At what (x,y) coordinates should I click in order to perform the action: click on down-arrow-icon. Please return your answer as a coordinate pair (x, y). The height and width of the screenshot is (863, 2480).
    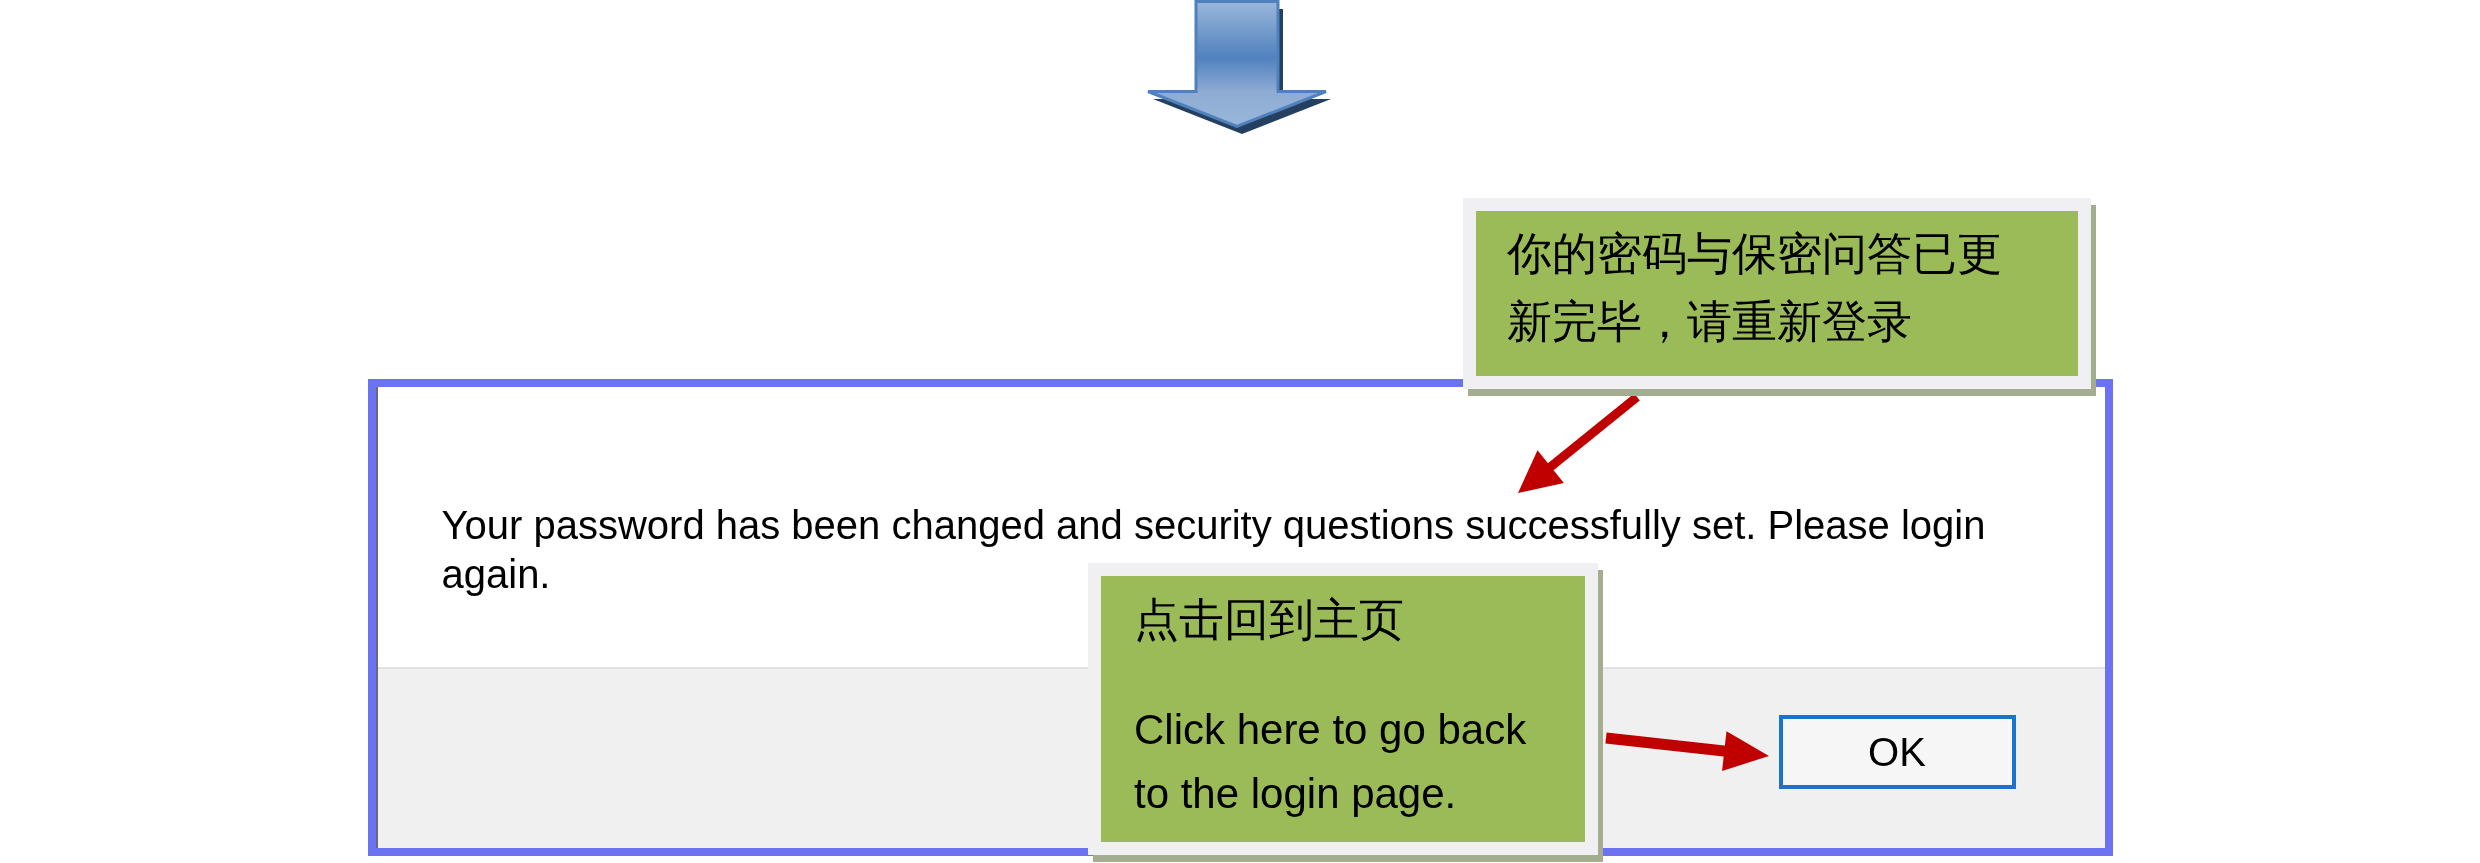
    Looking at the image, I should click on (1240, 68).